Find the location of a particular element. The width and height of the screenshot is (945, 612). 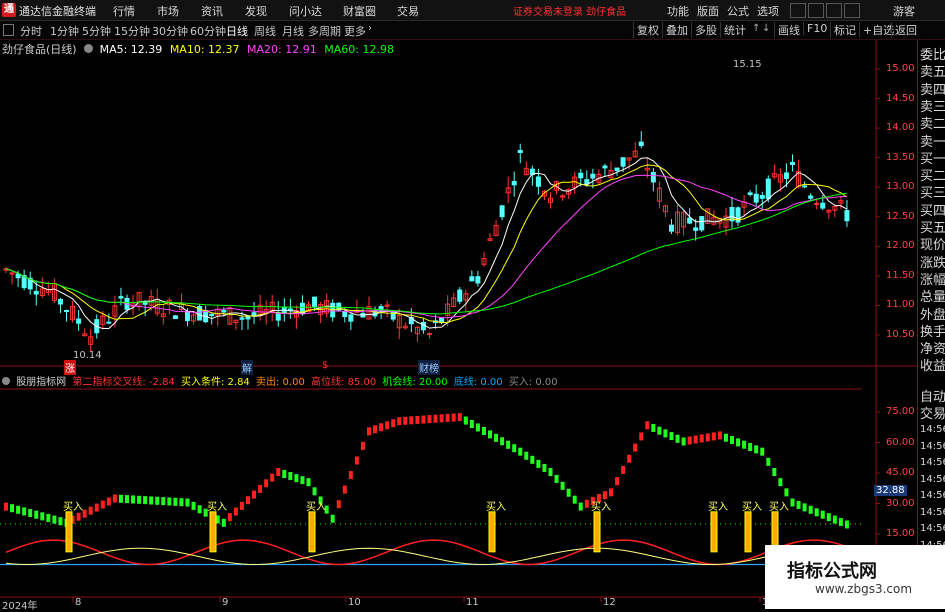

login-warning: 证券交易未登录 劲仔食品 is located at coordinates (569, 10).